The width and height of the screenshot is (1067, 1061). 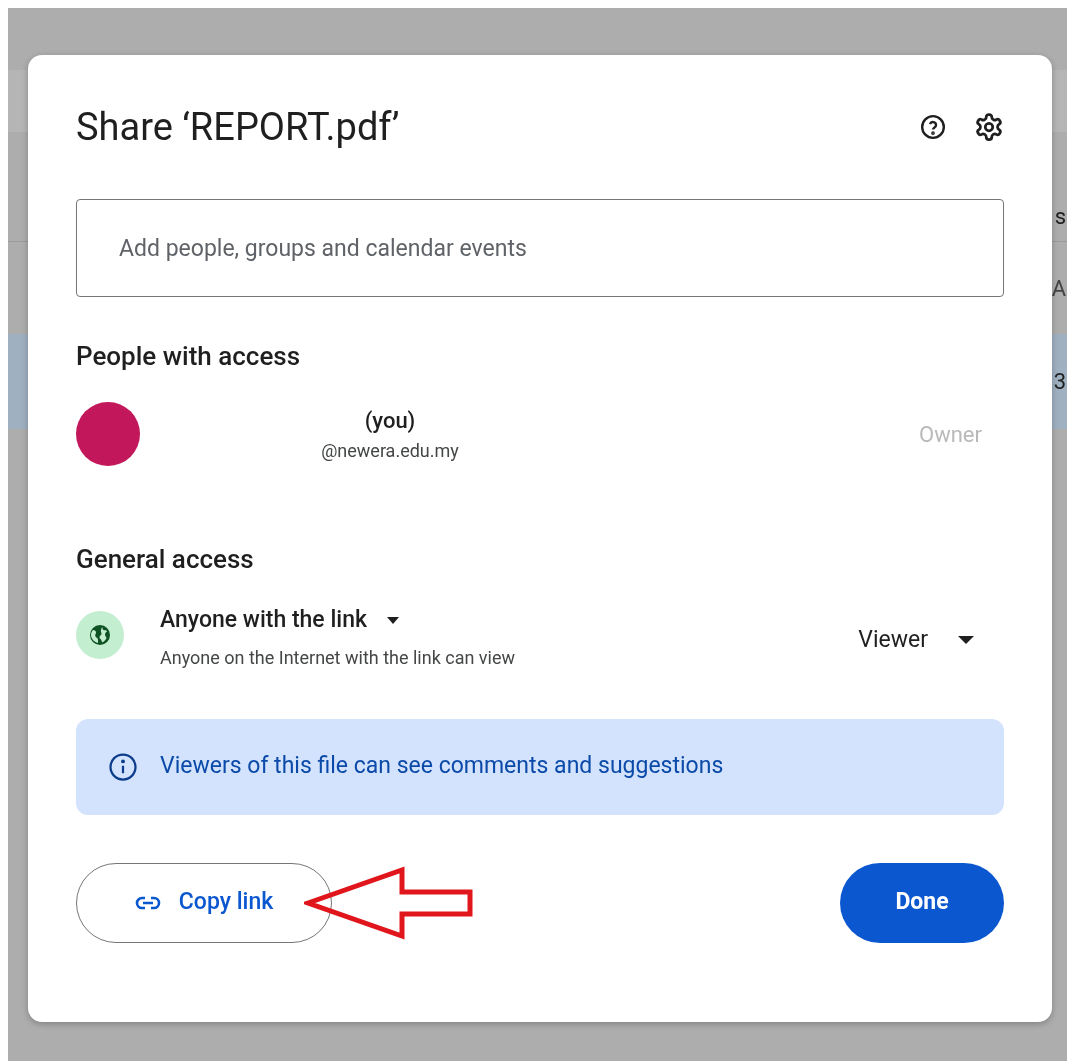 What do you see at coordinates (189, 356) in the screenshot?
I see `section-heading: People with access` at bounding box center [189, 356].